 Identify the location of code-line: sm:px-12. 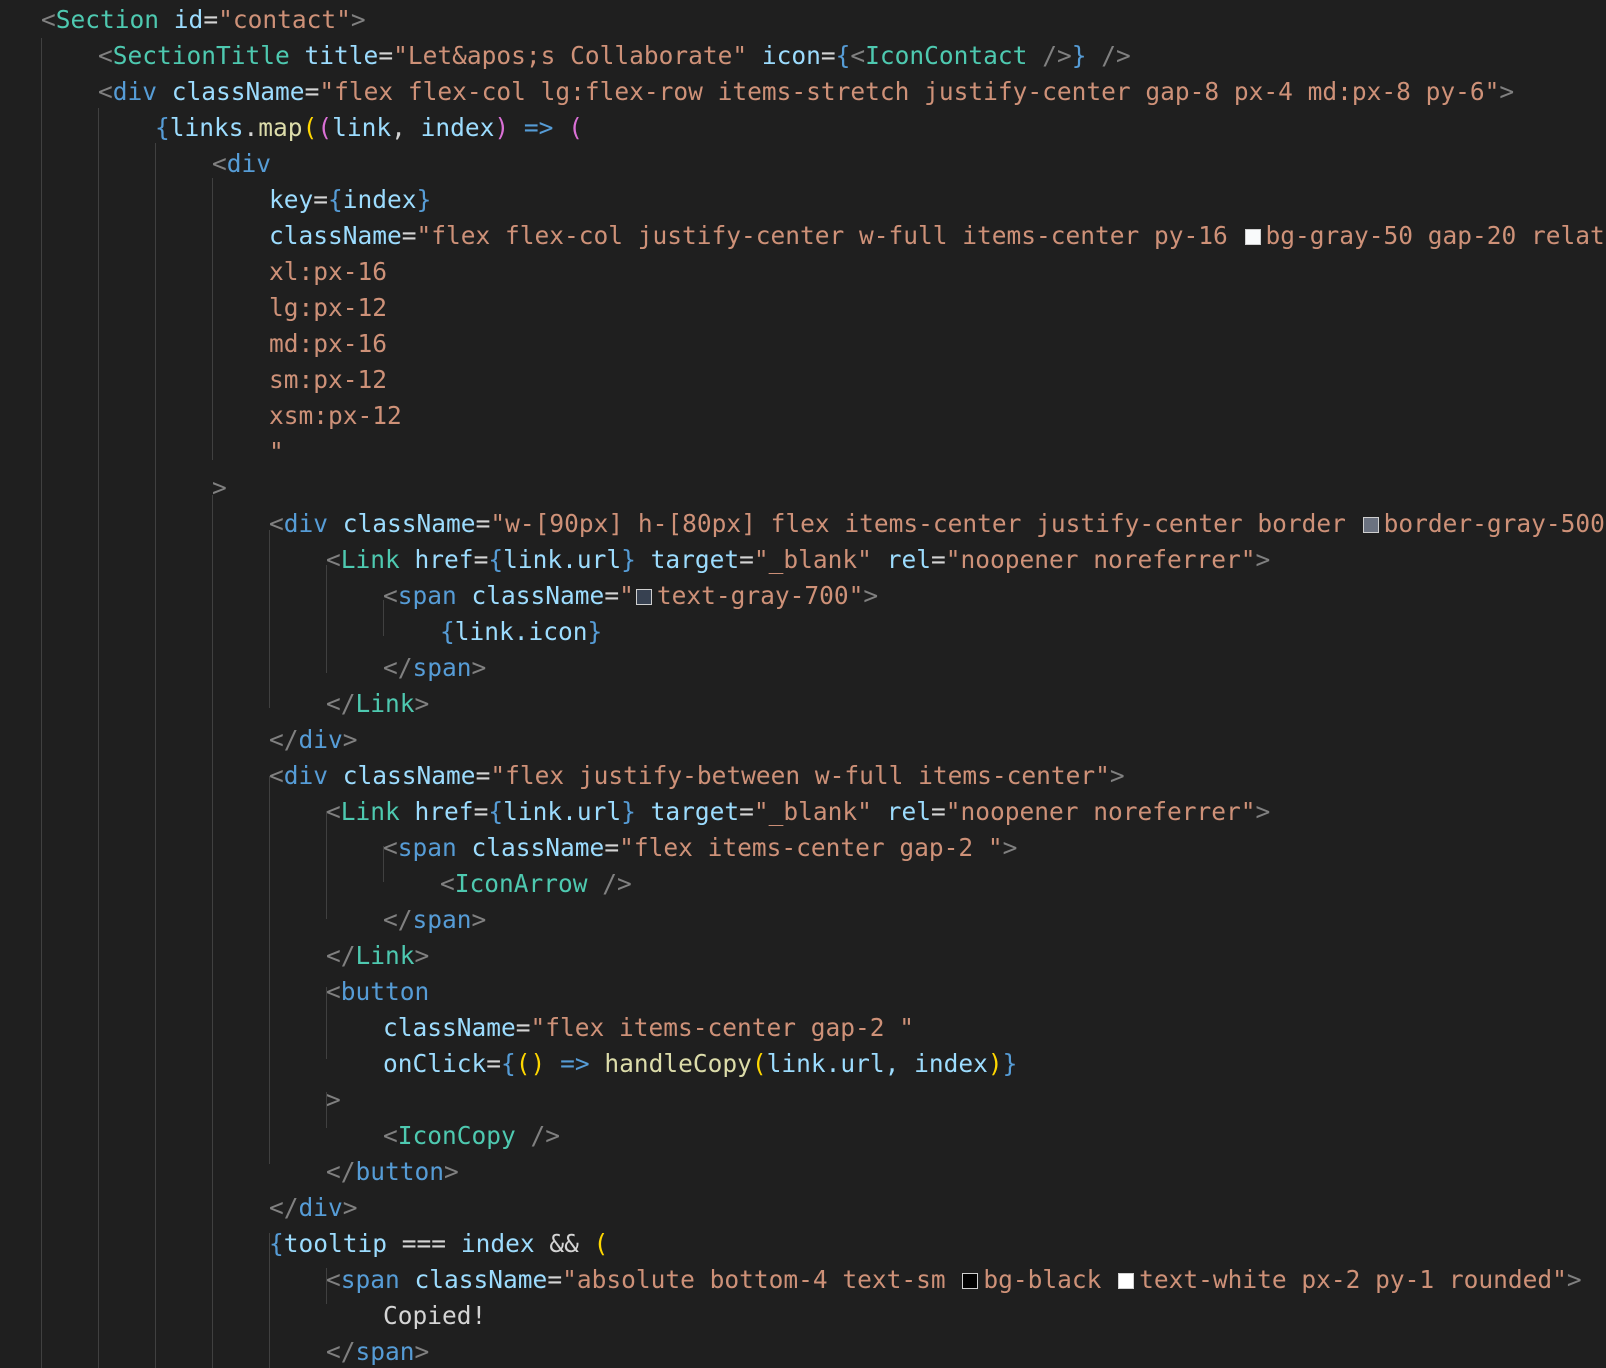
(803, 380).